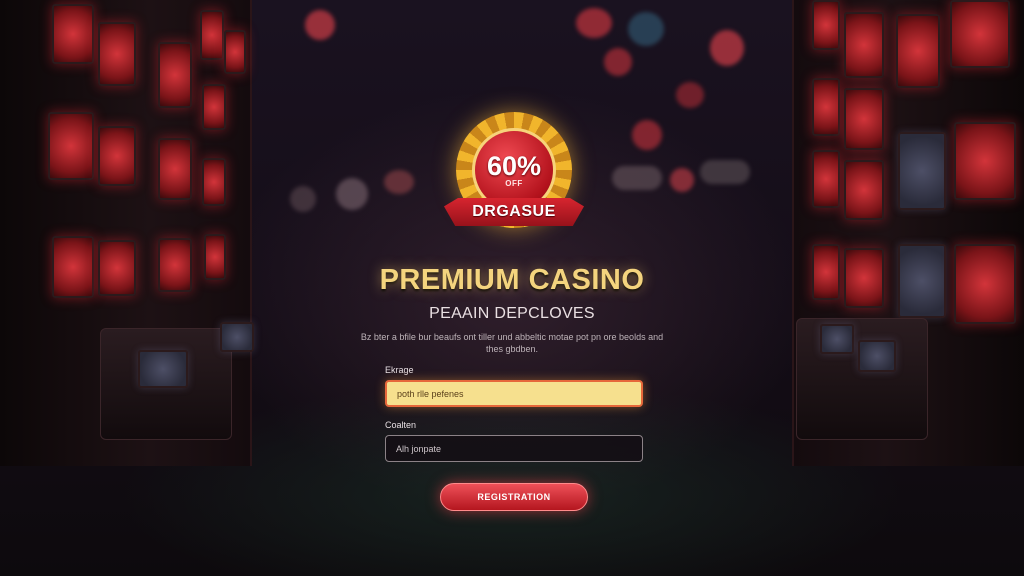 Image resolution: width=1024 pixels, height=576 pixels. What do you see at coordinates (514, 448) in the screenshot?
I see `field2-input` at bounding box center [514, 448].